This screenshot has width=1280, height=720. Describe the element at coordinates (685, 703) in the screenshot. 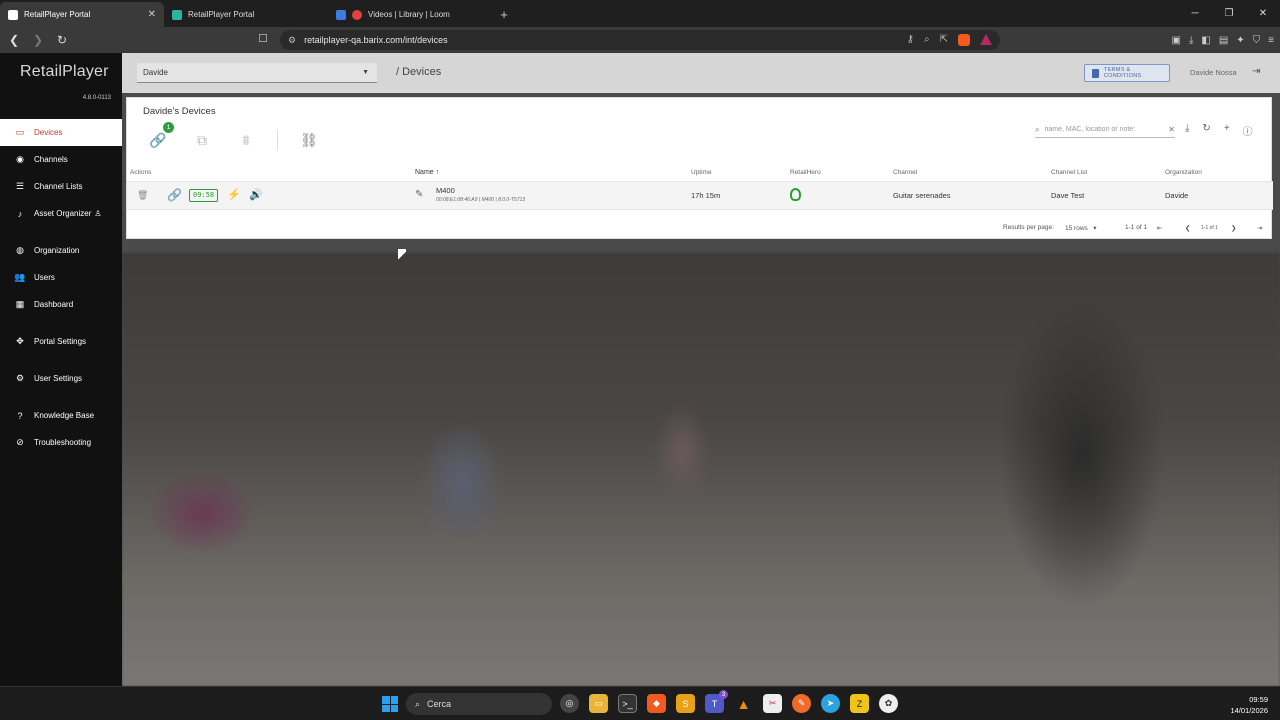

I see `sublime-text-icon: S` at that location.